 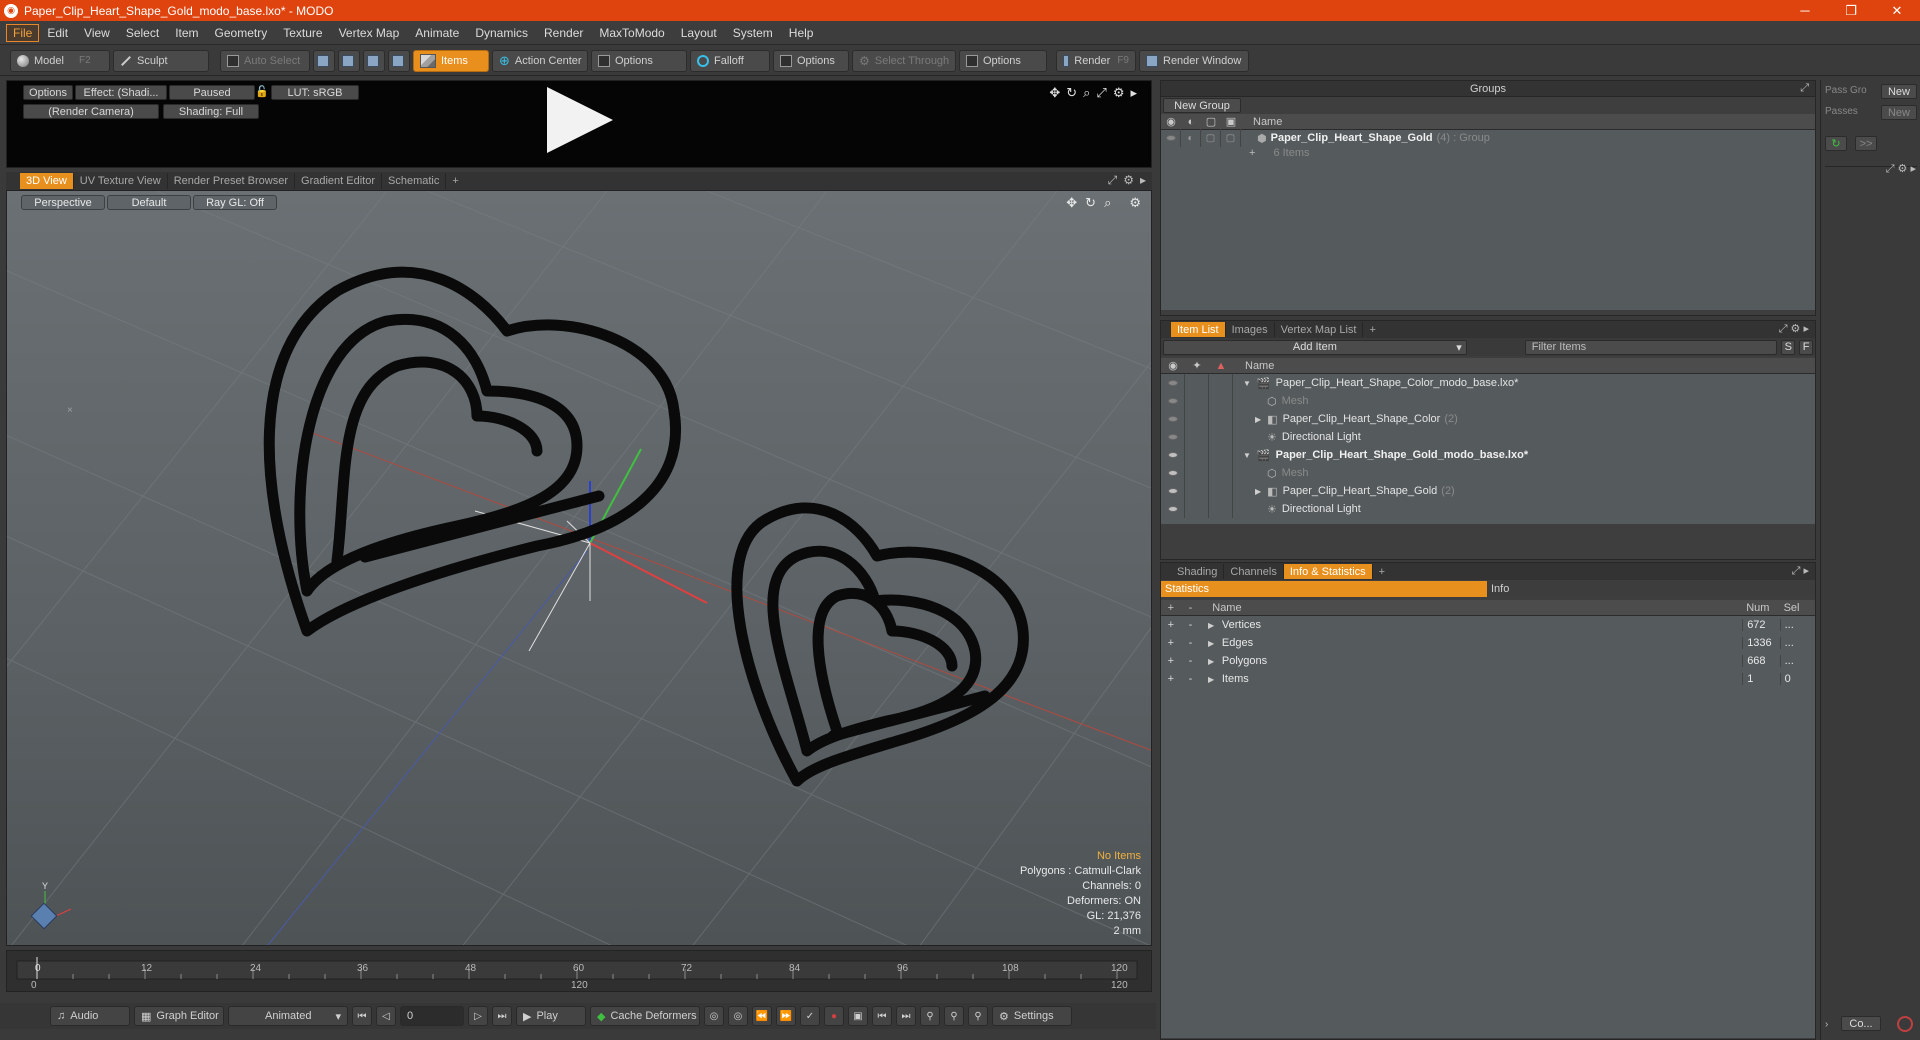 What do you see at coordinates (386, 1016) in the screenshot?
I see `previous-key-button: ◁` at bounding box center [386, 1016].